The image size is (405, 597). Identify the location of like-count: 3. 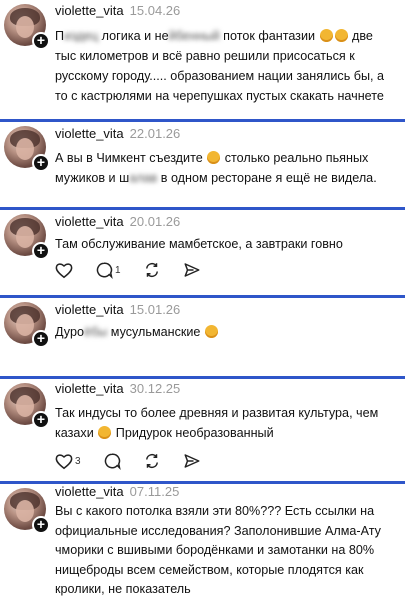
(78, 461).